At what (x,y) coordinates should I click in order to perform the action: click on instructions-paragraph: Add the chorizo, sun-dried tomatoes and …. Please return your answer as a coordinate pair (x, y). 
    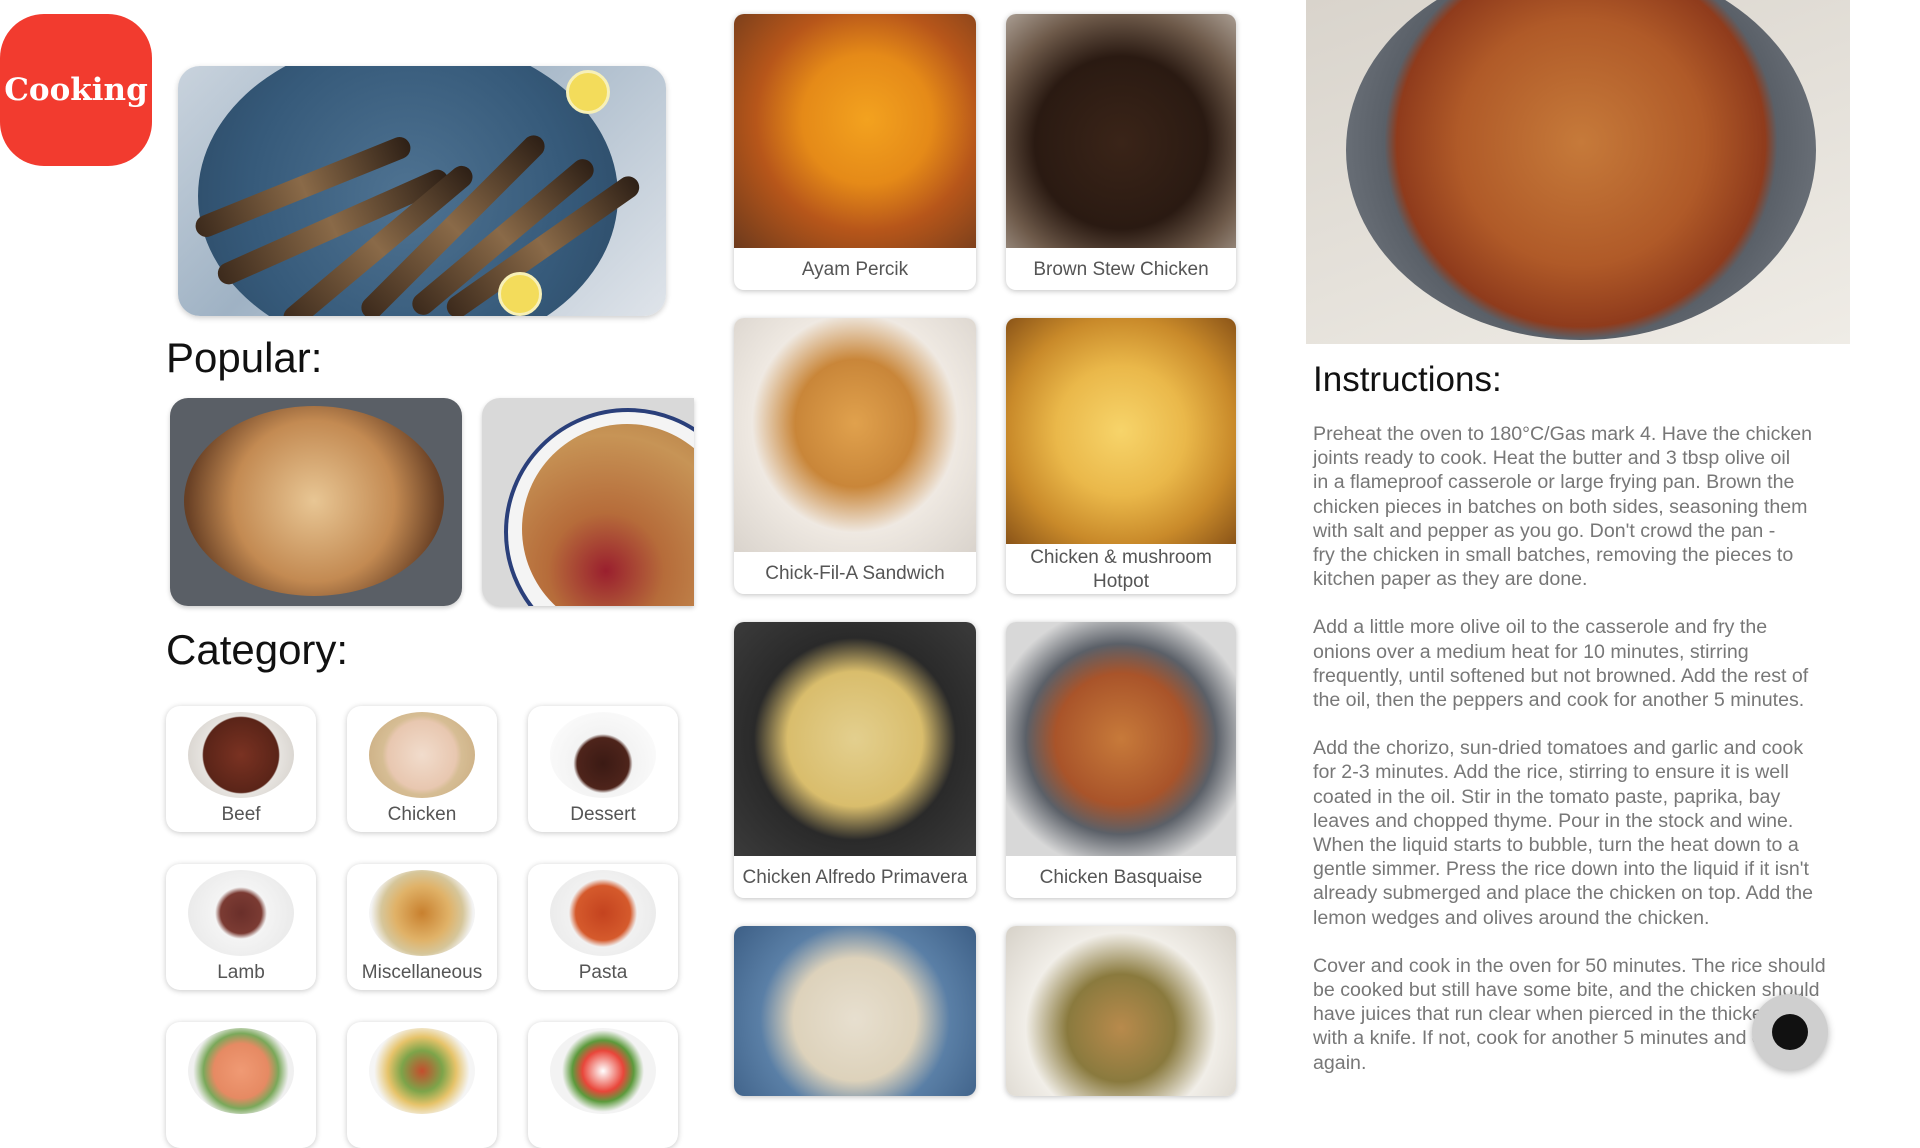
    Looking at the image, I should click on (1563, 833).